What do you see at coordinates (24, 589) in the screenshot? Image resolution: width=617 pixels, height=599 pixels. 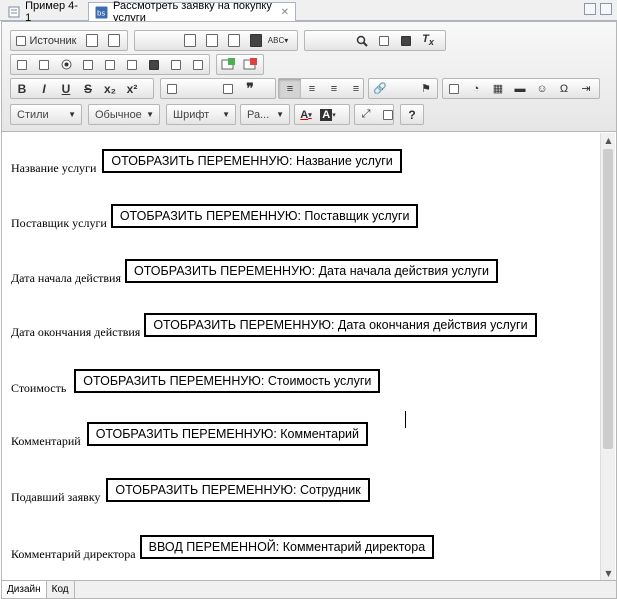 I see `tab-design: Дизайн` at bounding box center [24, 589].